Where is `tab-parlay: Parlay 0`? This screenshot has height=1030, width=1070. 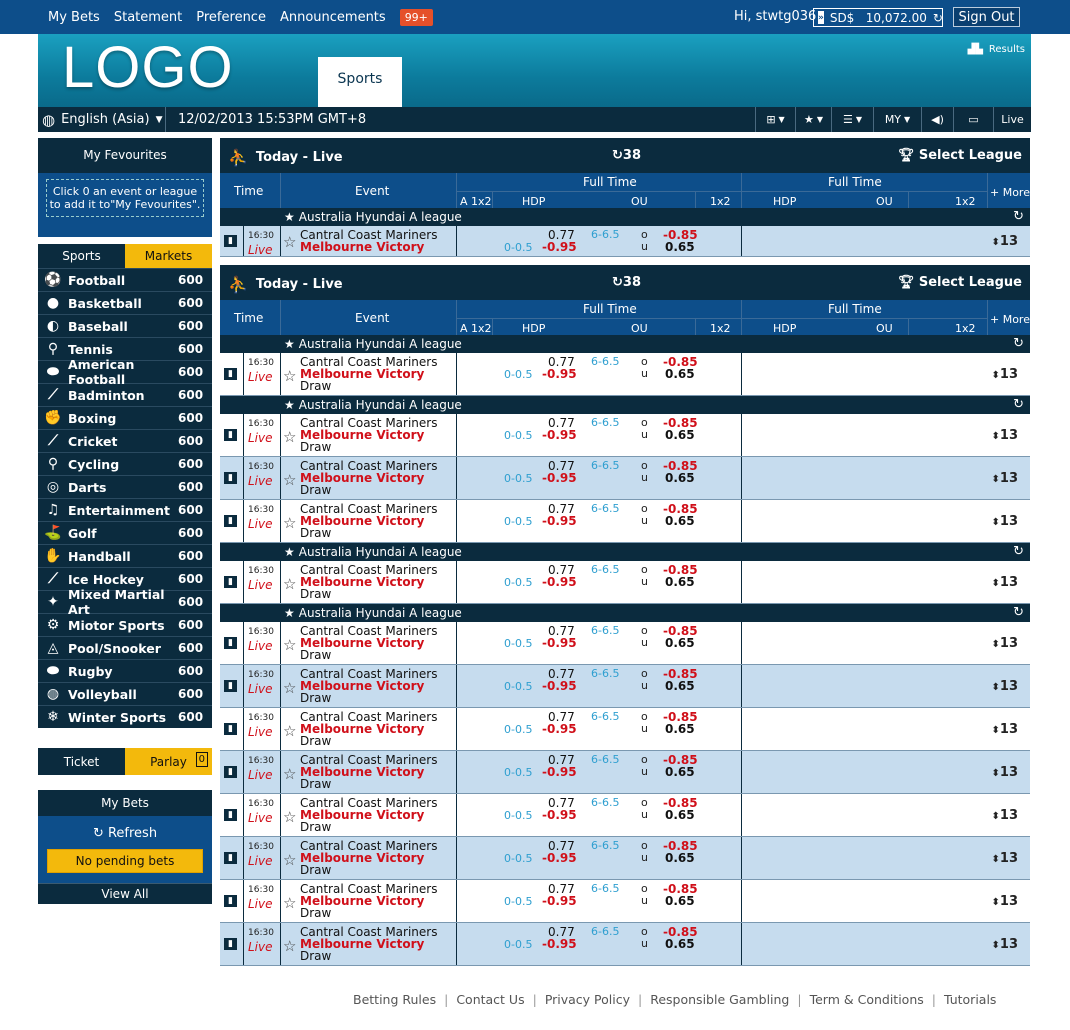 tab-parlay: Parlay 0 is located at coordinates (168, 761).